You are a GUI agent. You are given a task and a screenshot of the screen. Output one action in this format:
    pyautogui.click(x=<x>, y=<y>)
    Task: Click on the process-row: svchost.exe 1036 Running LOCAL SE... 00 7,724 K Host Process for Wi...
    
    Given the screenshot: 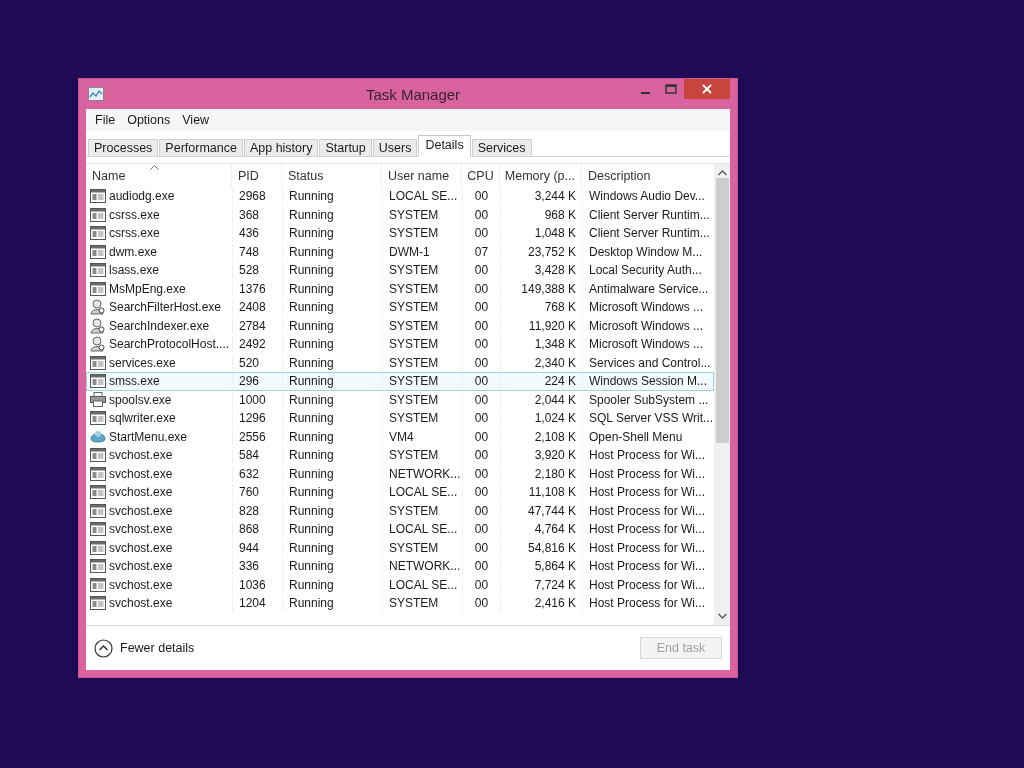 What is the action you would take?
    pyautogui.click(x=400, y=584)
    